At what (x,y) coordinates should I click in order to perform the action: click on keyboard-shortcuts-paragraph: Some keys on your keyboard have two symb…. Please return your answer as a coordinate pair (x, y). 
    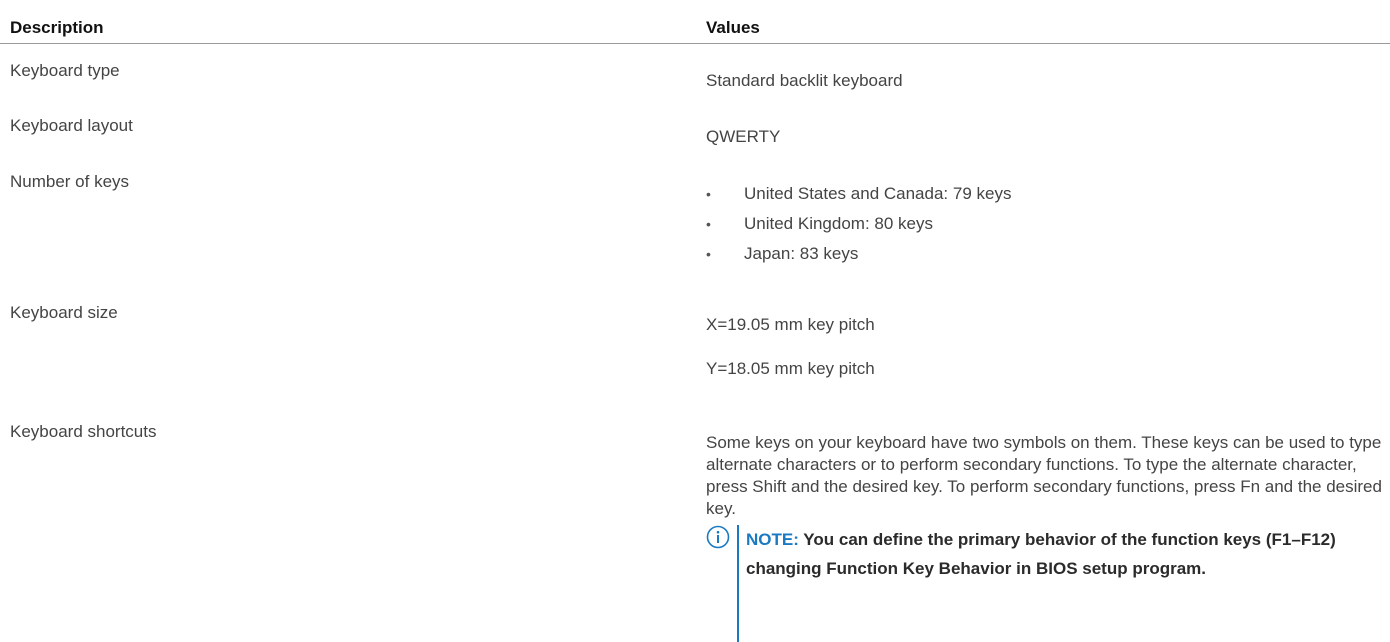
    Looking at the image, I should click on (1044, 475).